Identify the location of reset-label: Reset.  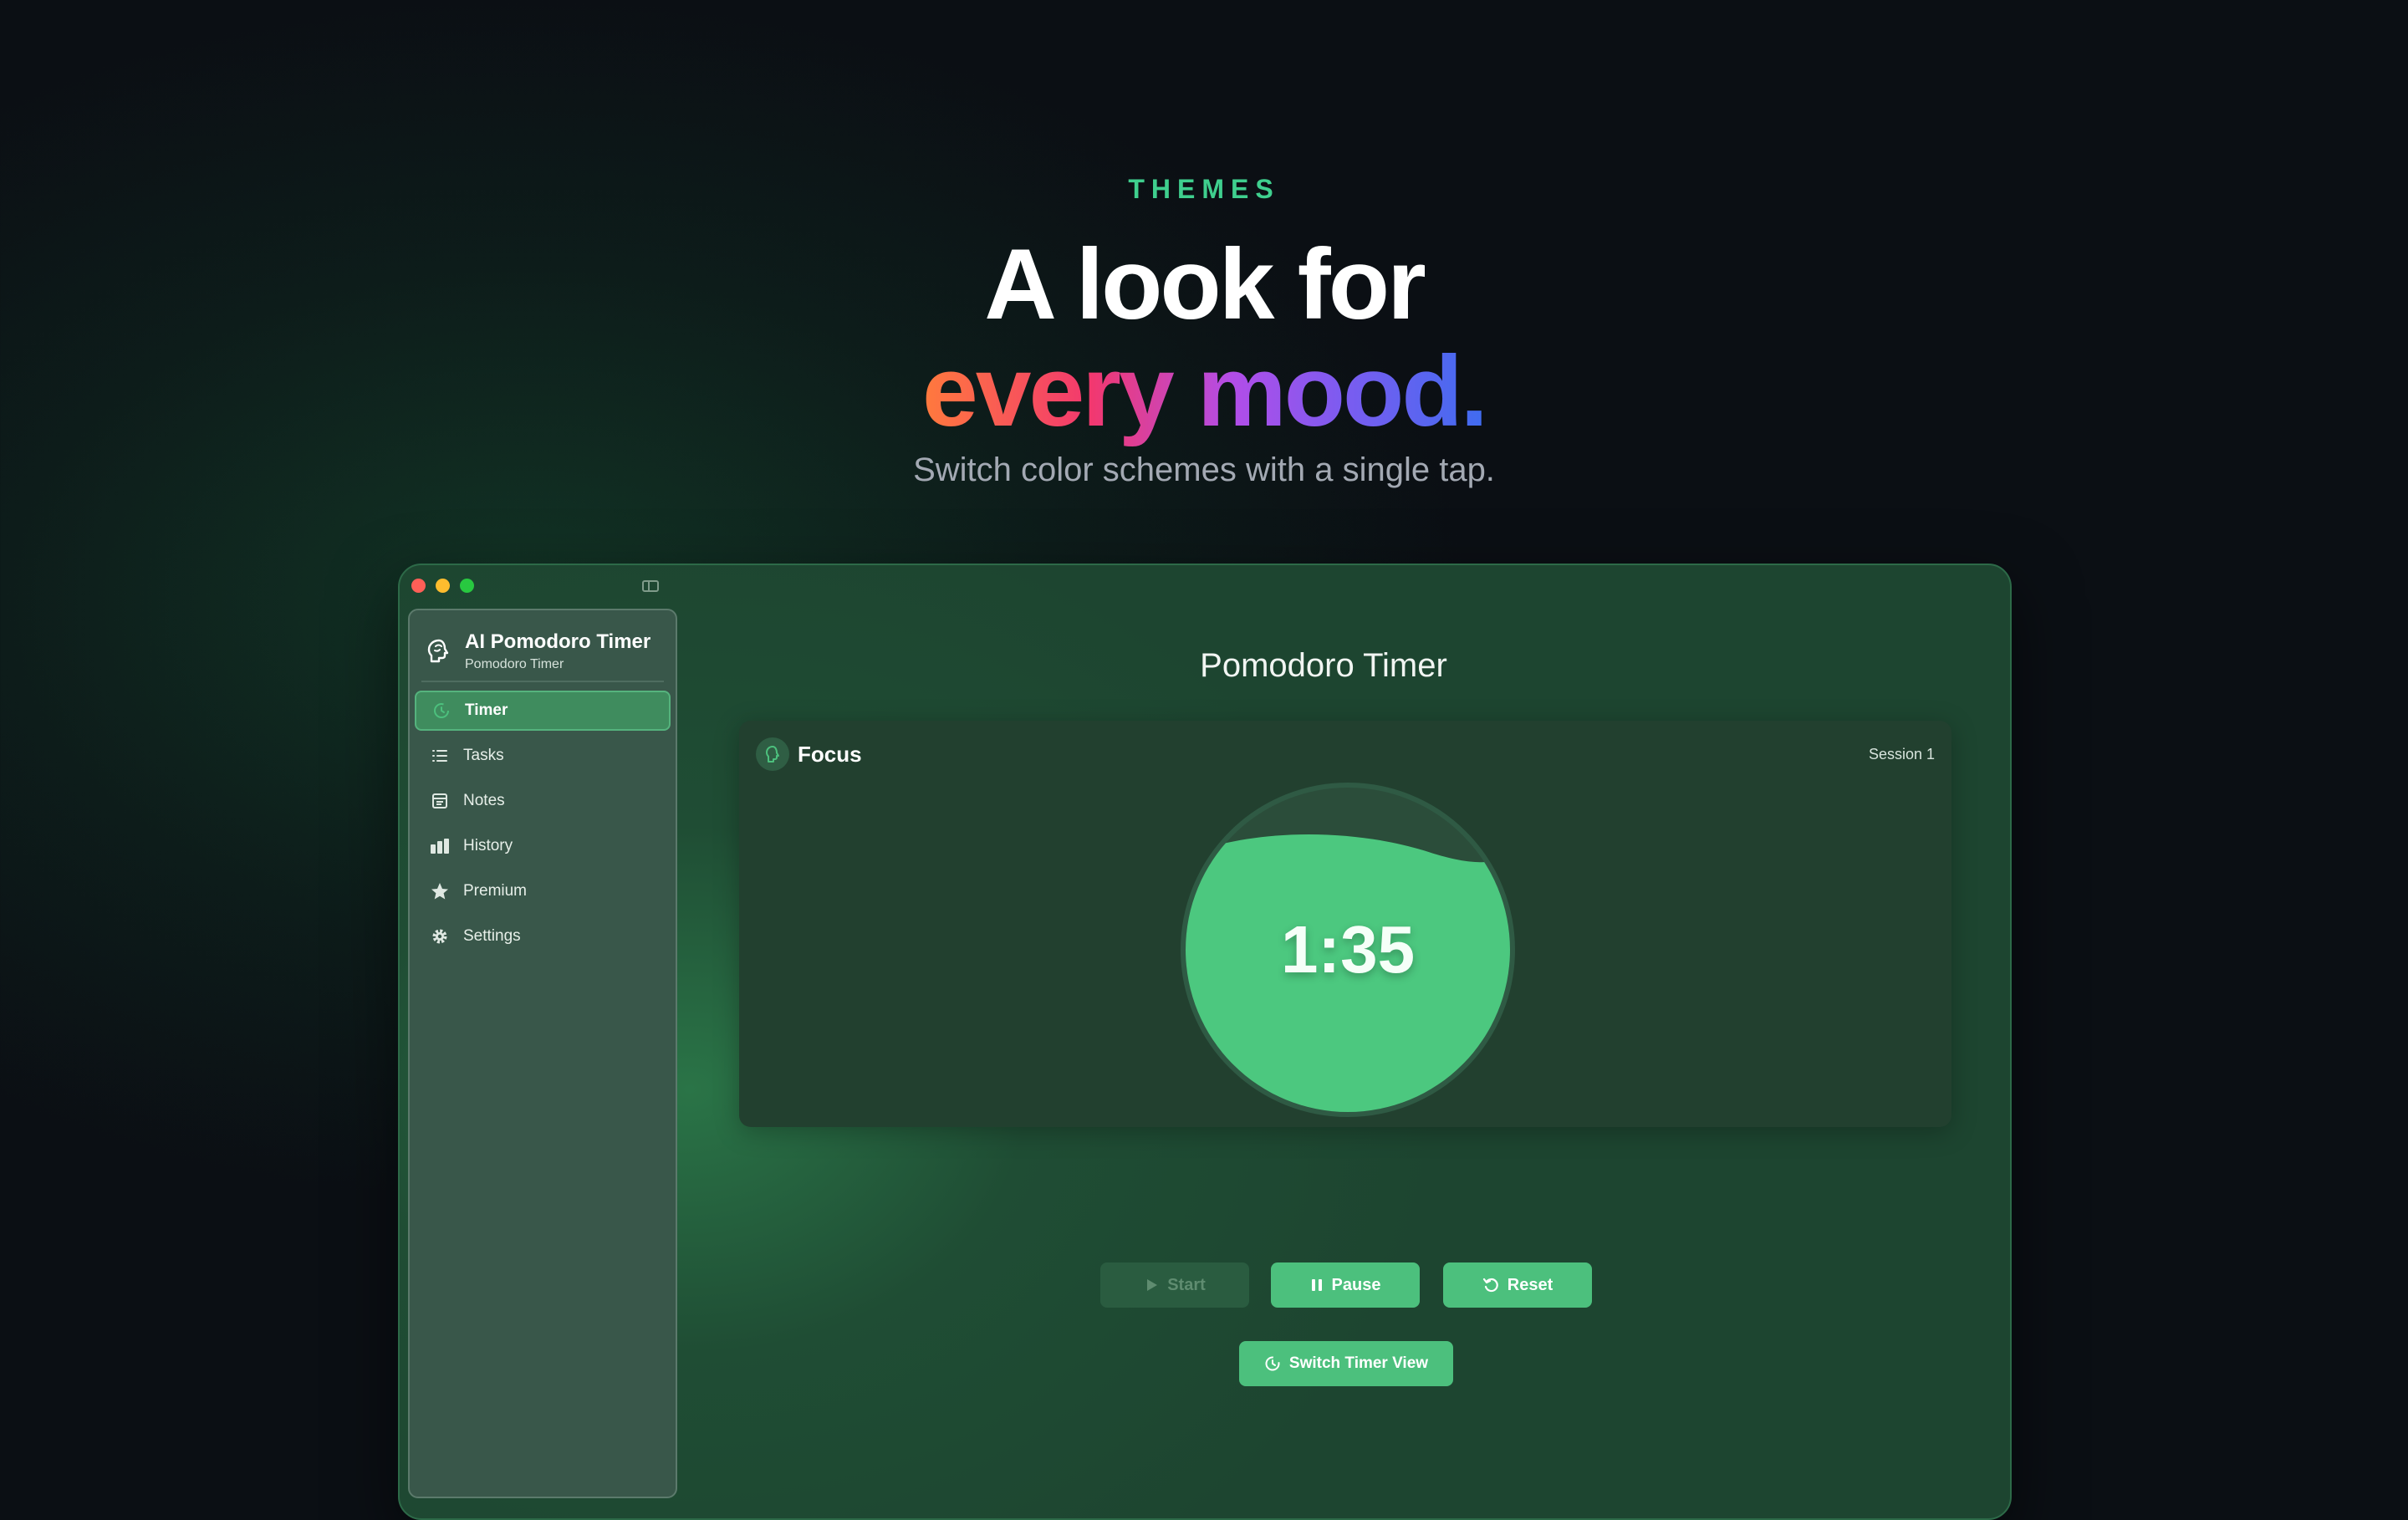
(1530, 1285).